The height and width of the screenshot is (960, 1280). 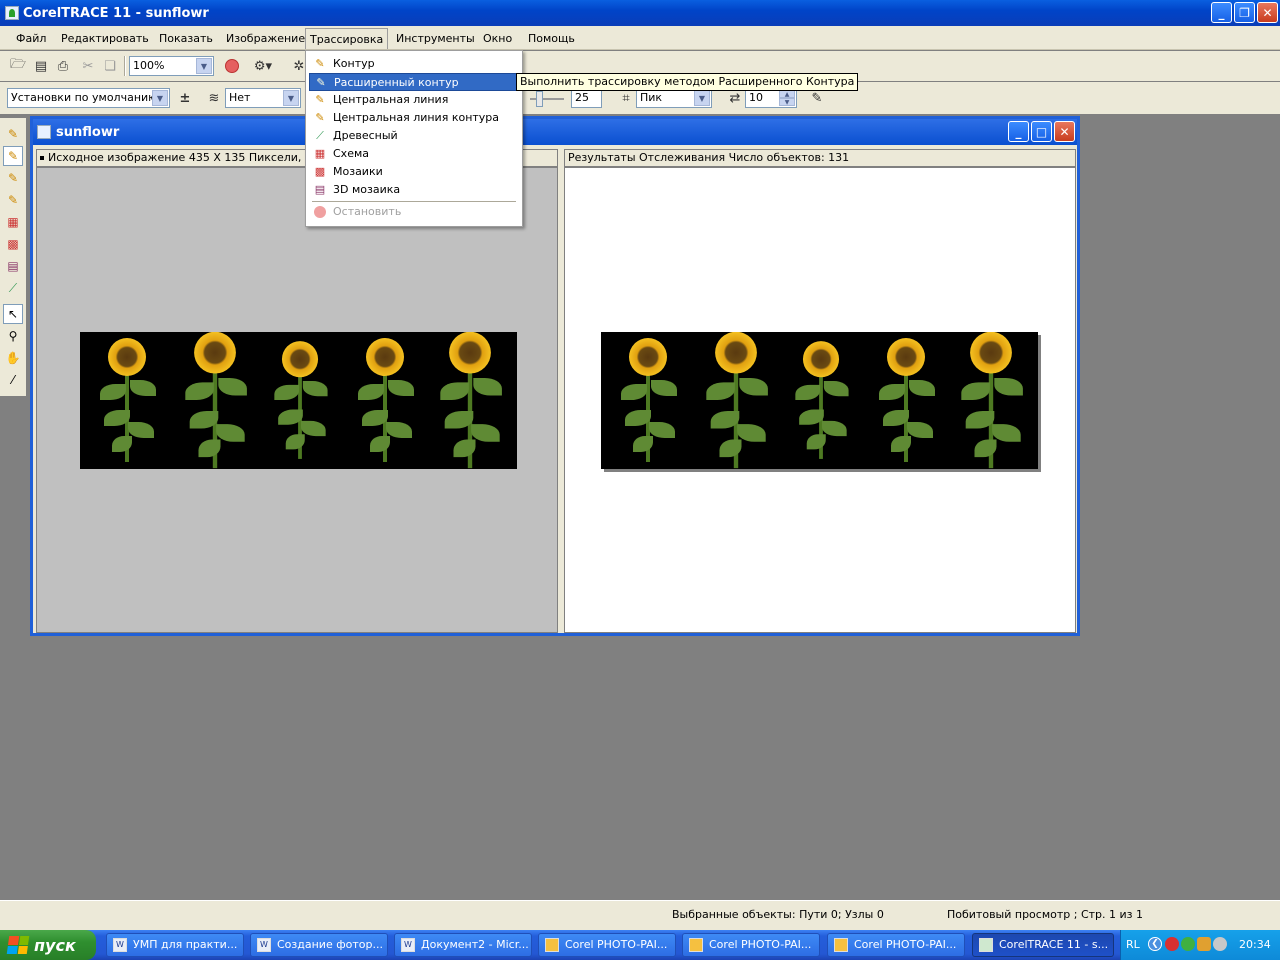 I want to click on menu-tools: Инструменты, so click(x=435, y=39).